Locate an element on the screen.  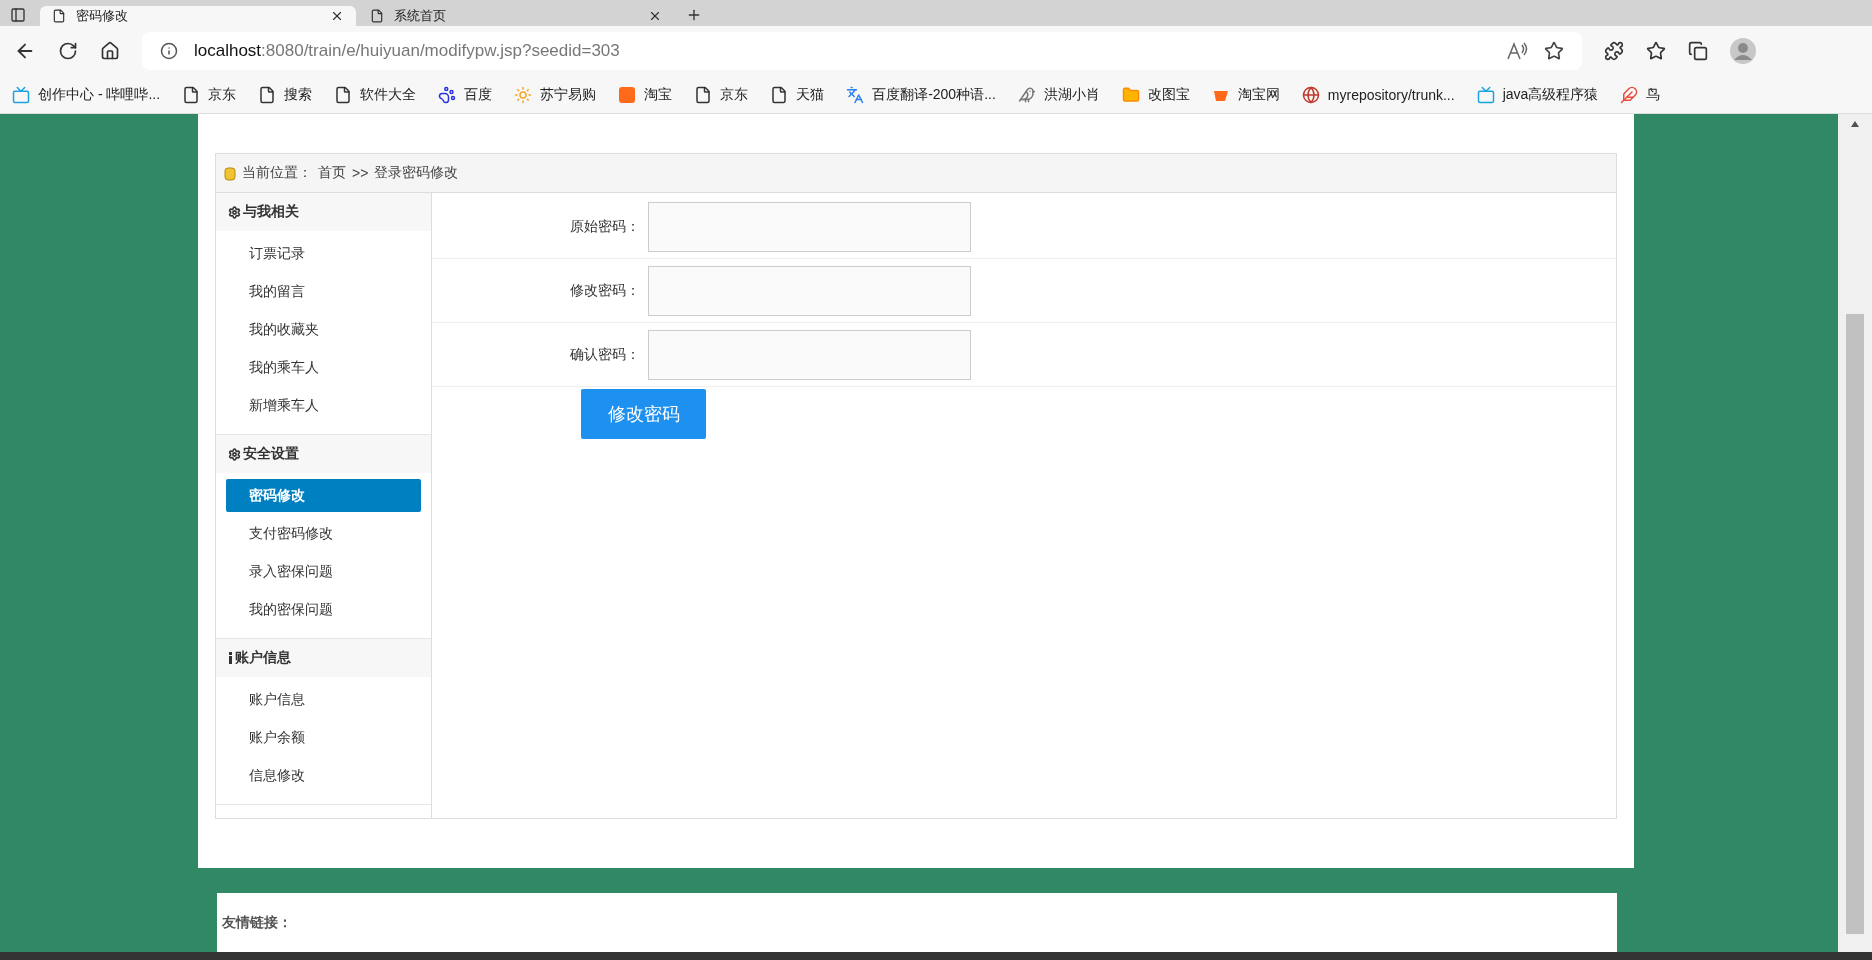
globe-icon is located at coordinates (1310, 94).